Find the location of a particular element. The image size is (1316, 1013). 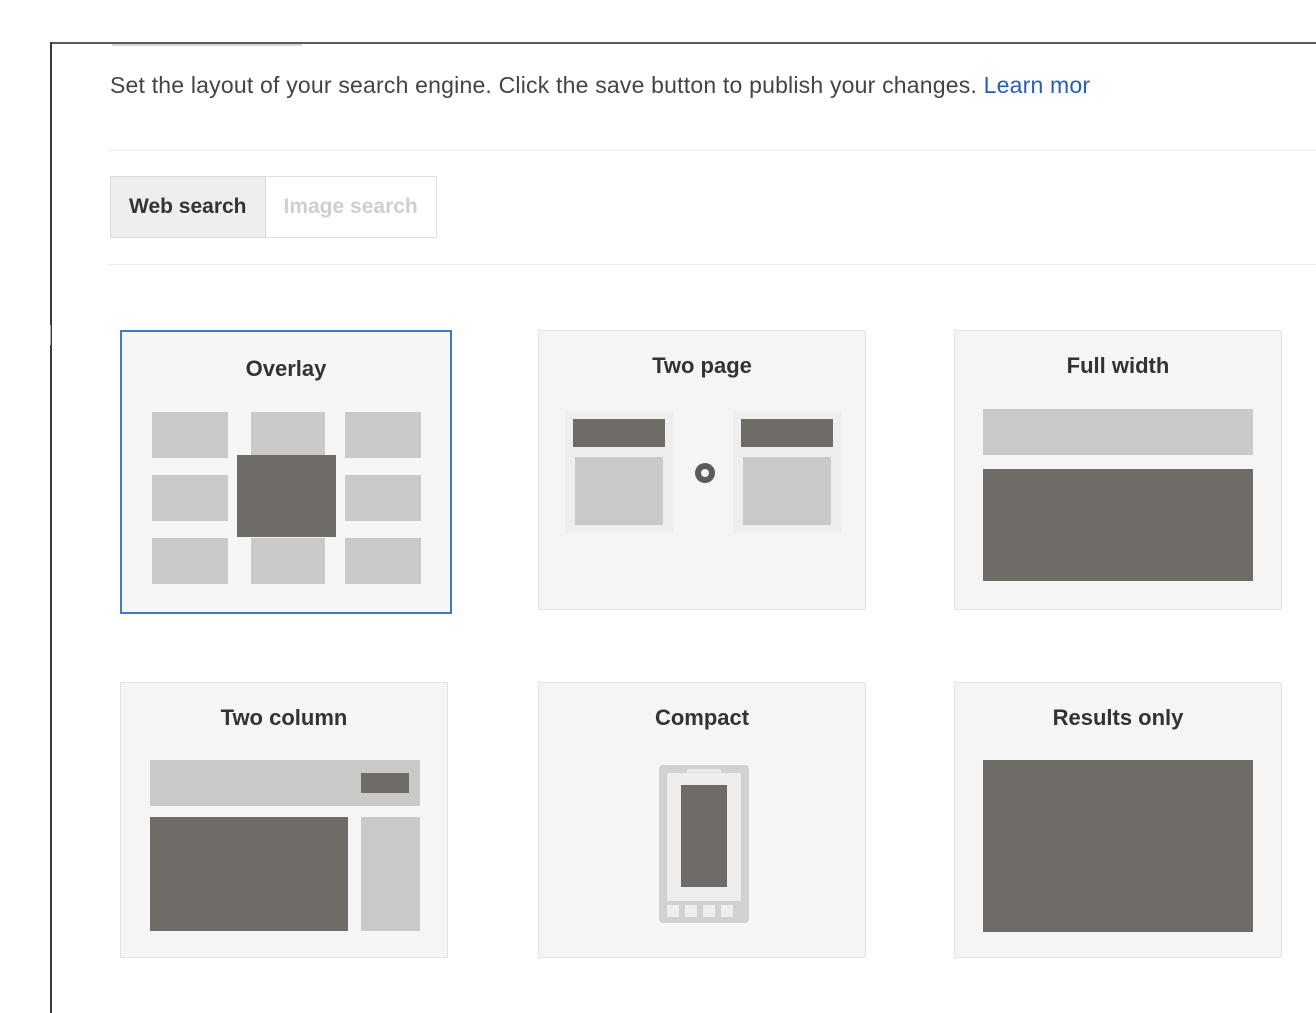

layout-title-full-width: Full width is located at coordinates (1118, 365).